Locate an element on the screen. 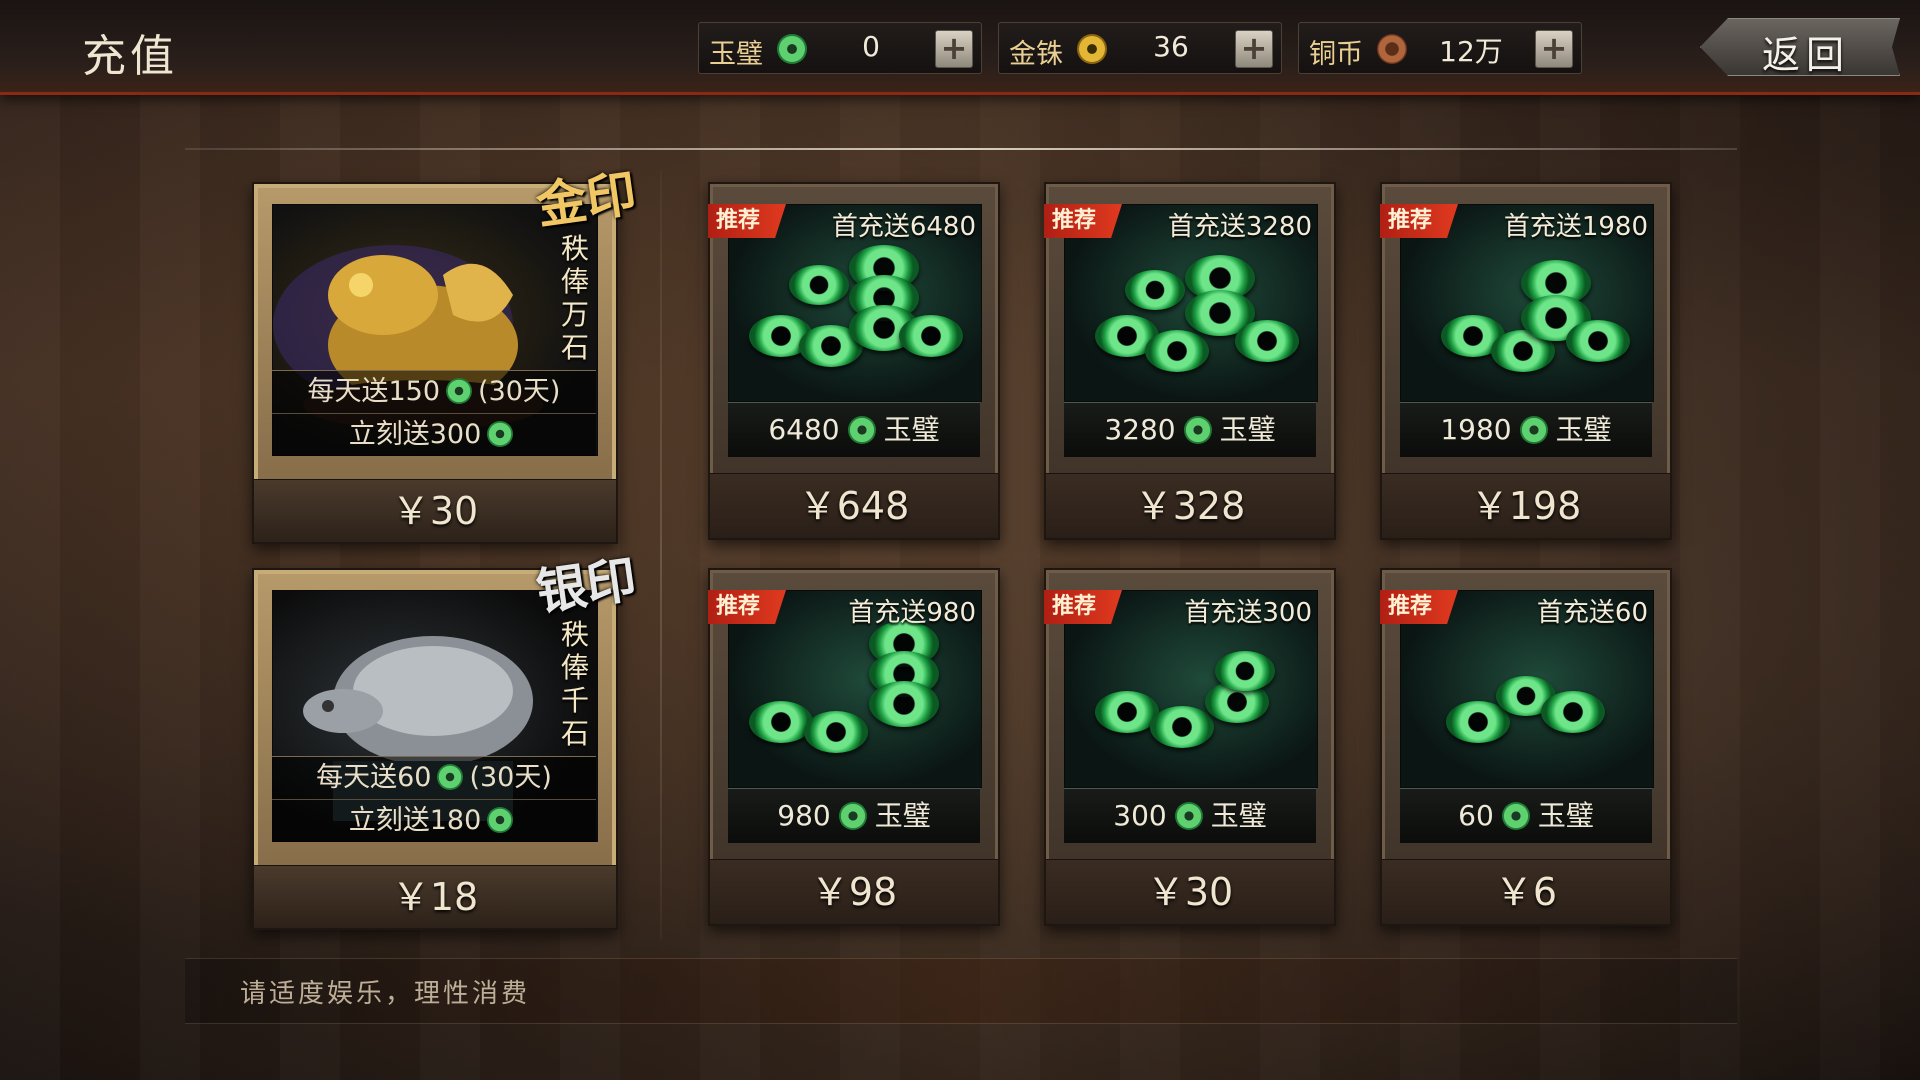  currency-label: 玉璧 is located at coordinates (736, 54).